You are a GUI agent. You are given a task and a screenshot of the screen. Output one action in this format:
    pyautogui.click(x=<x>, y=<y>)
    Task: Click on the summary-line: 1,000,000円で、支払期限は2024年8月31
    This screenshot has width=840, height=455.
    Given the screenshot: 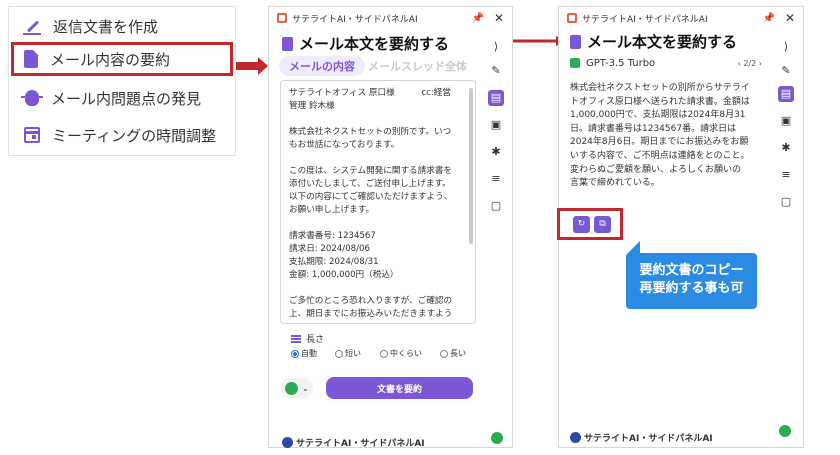 What is the action you would take?
    pyautogui.click(x=658, y=115)
    